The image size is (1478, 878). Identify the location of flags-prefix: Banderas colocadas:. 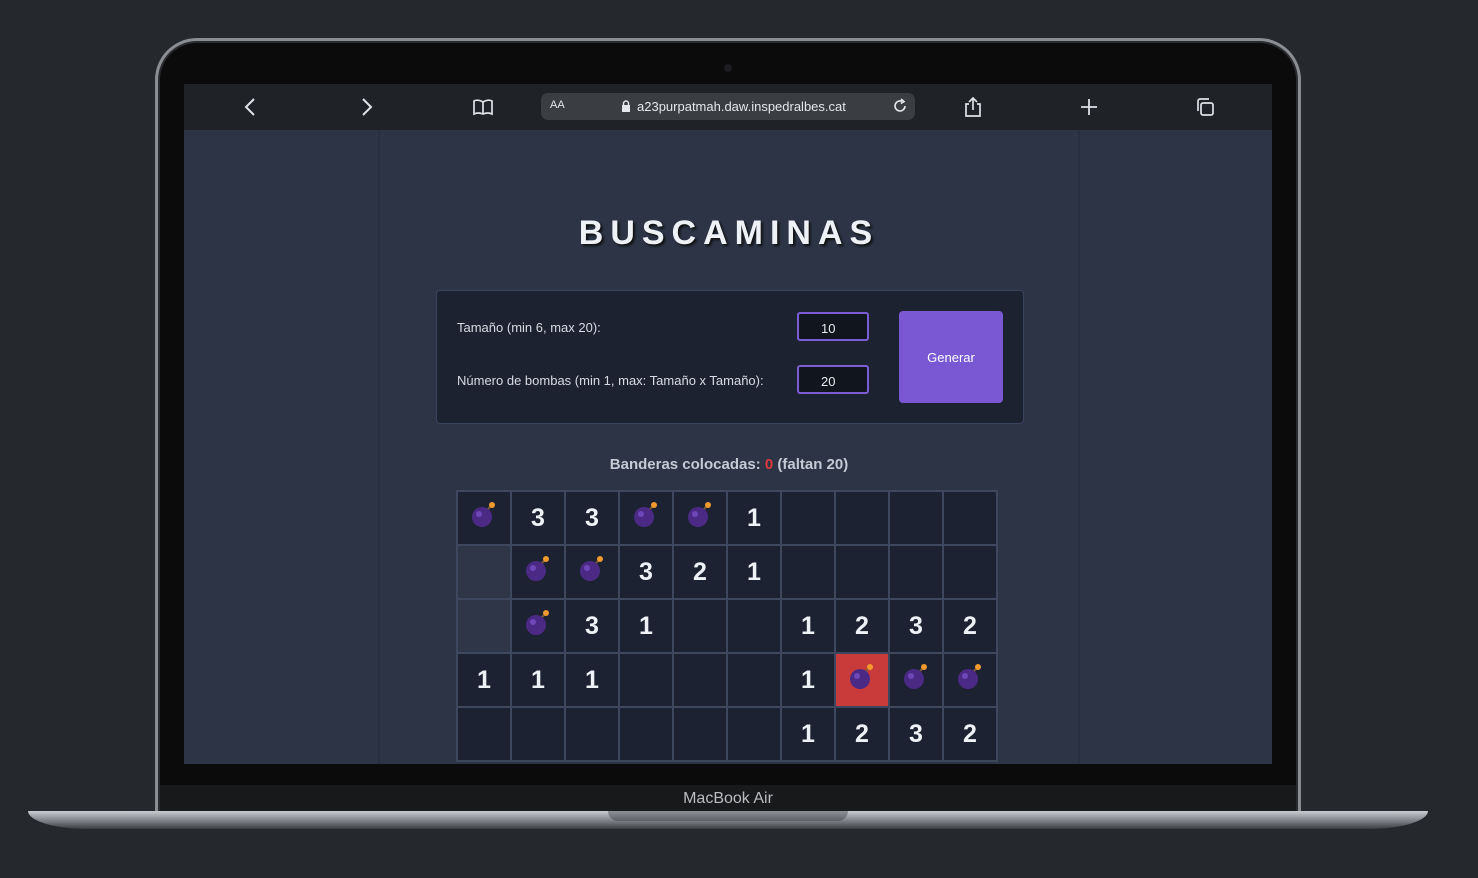
(685, 464).